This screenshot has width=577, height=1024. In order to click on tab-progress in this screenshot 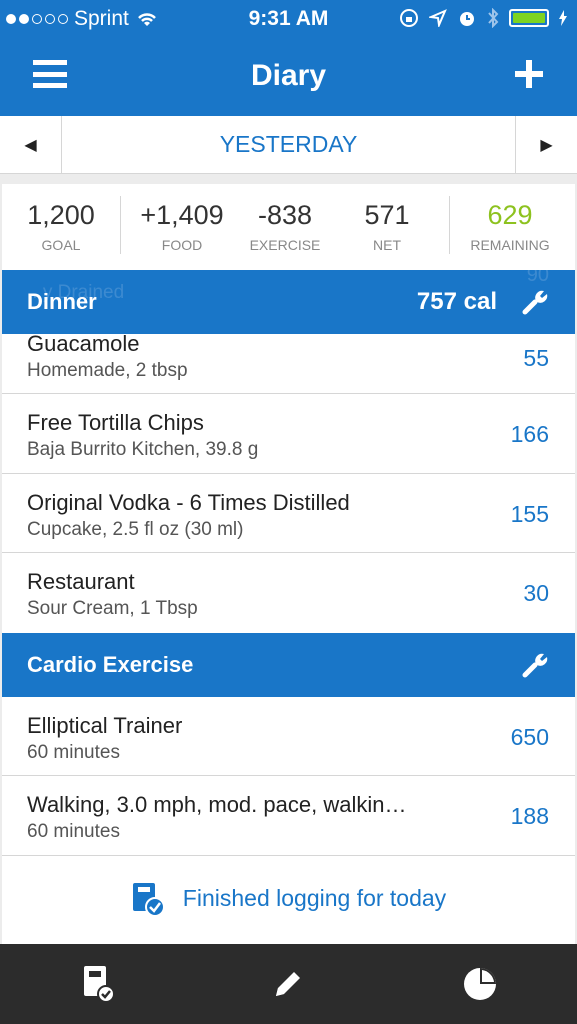, I will do `click(480, 984)`.